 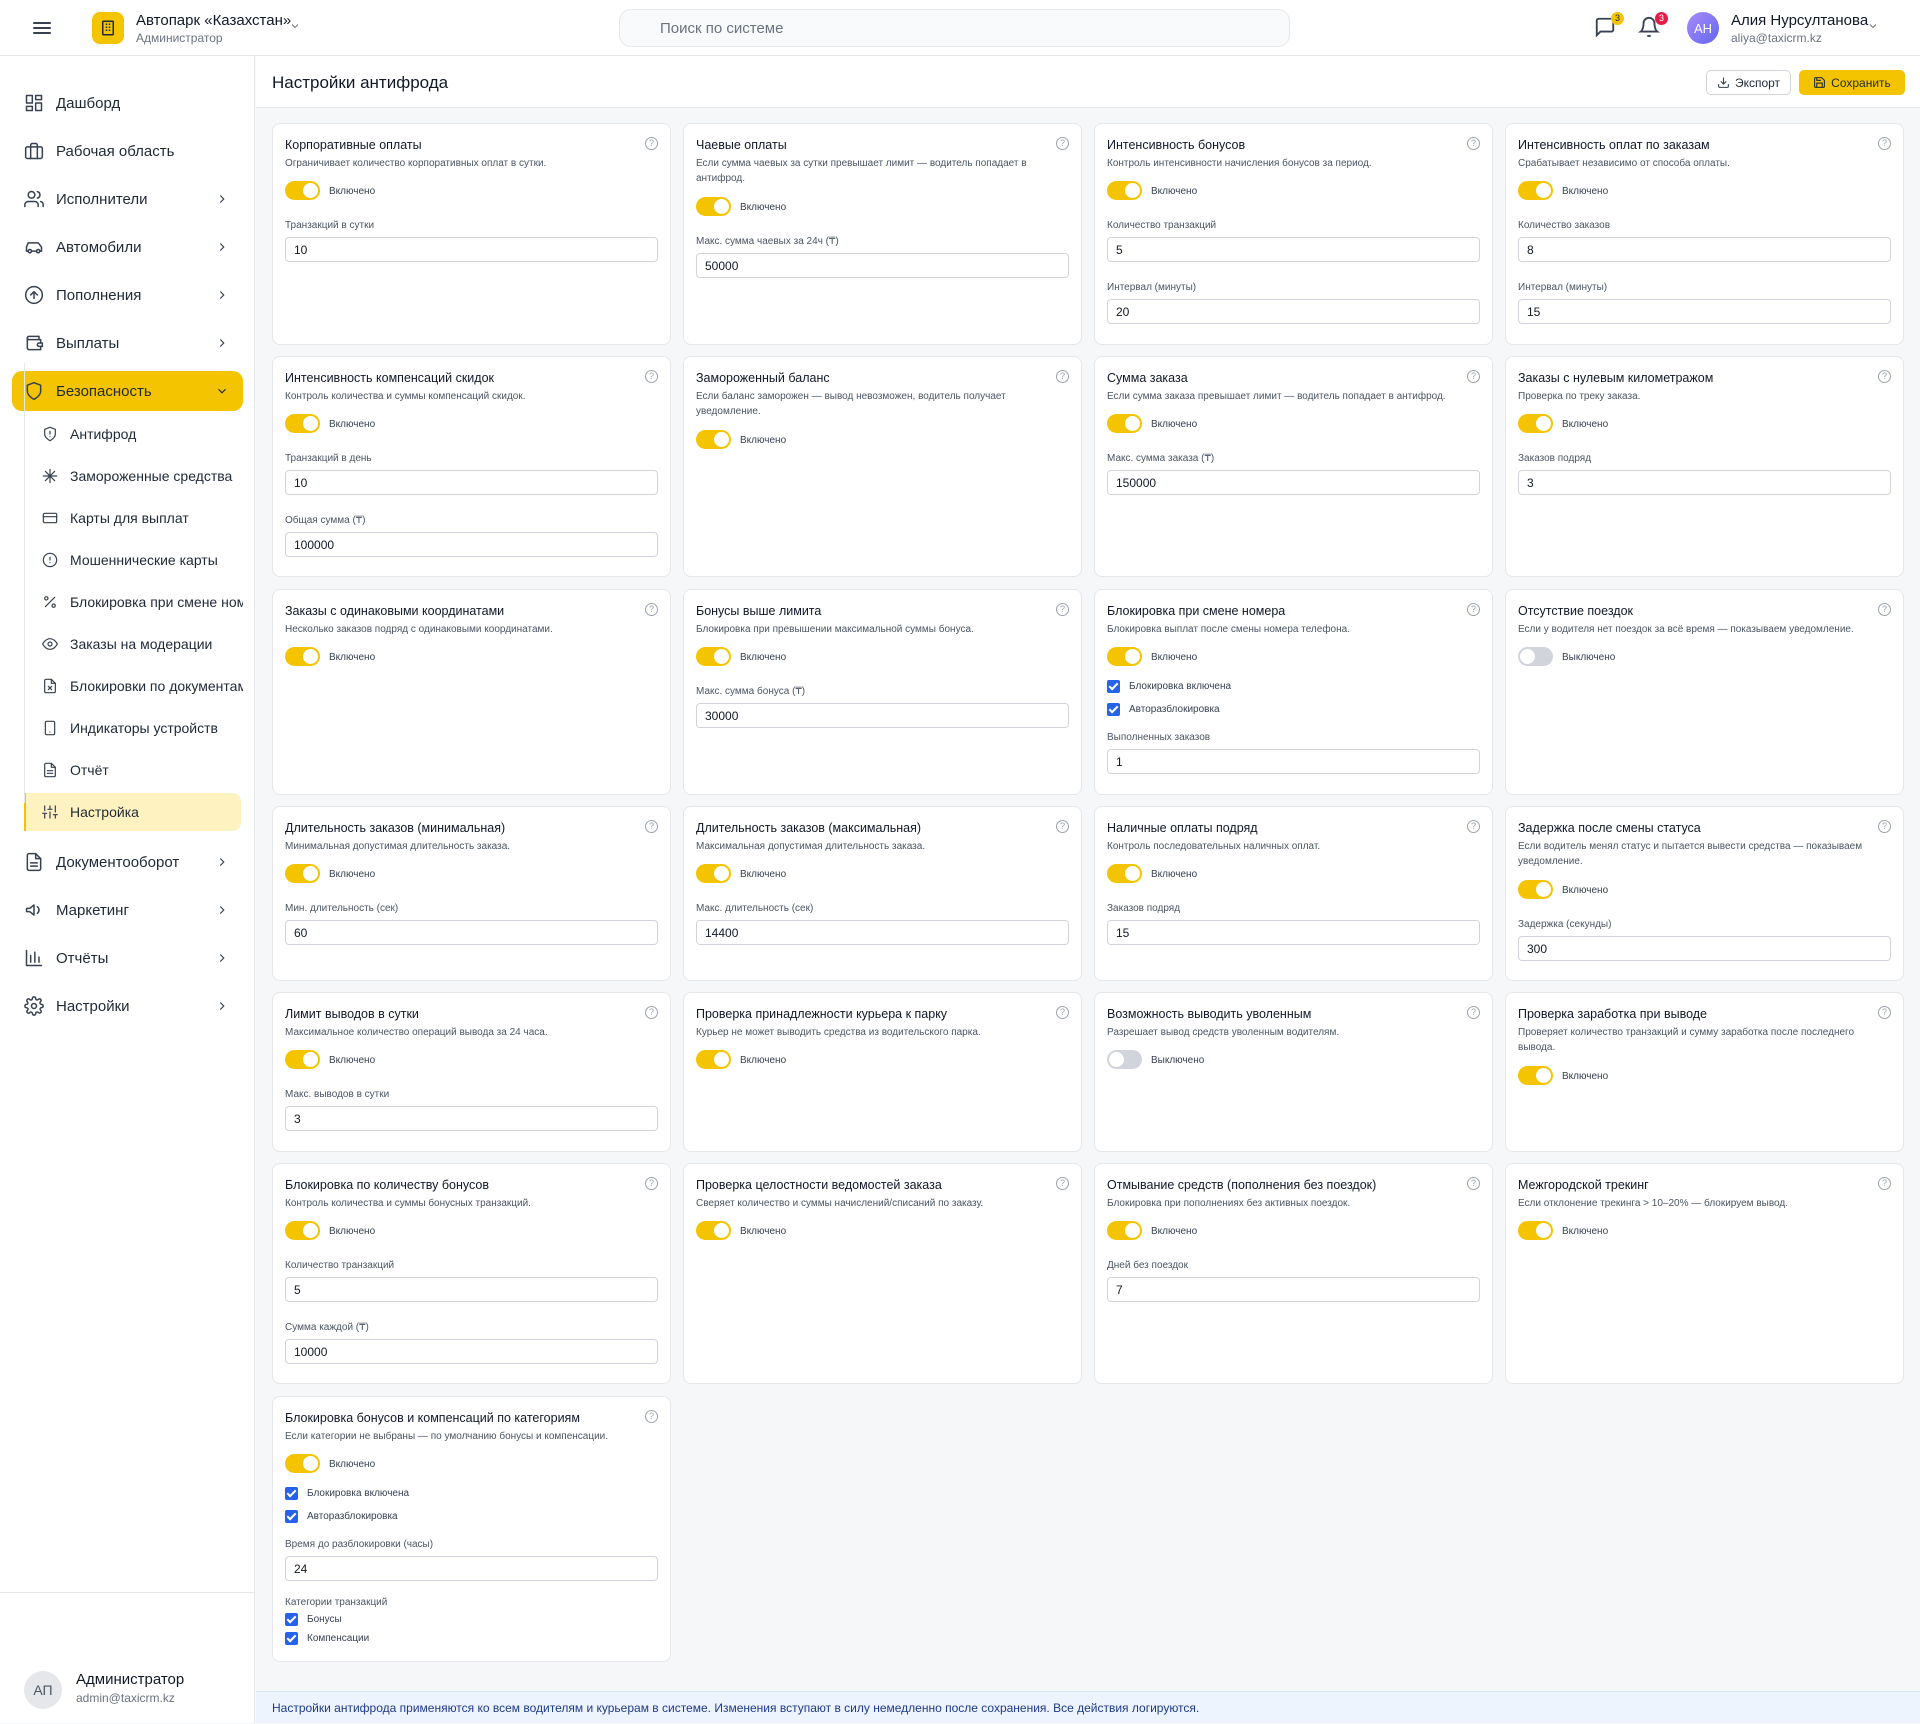 What do you see at coordinates (127, 151) in the screenshot?
I see `sidebar-item-briefcase: Рабочая область` at bounding box center [127, 151].